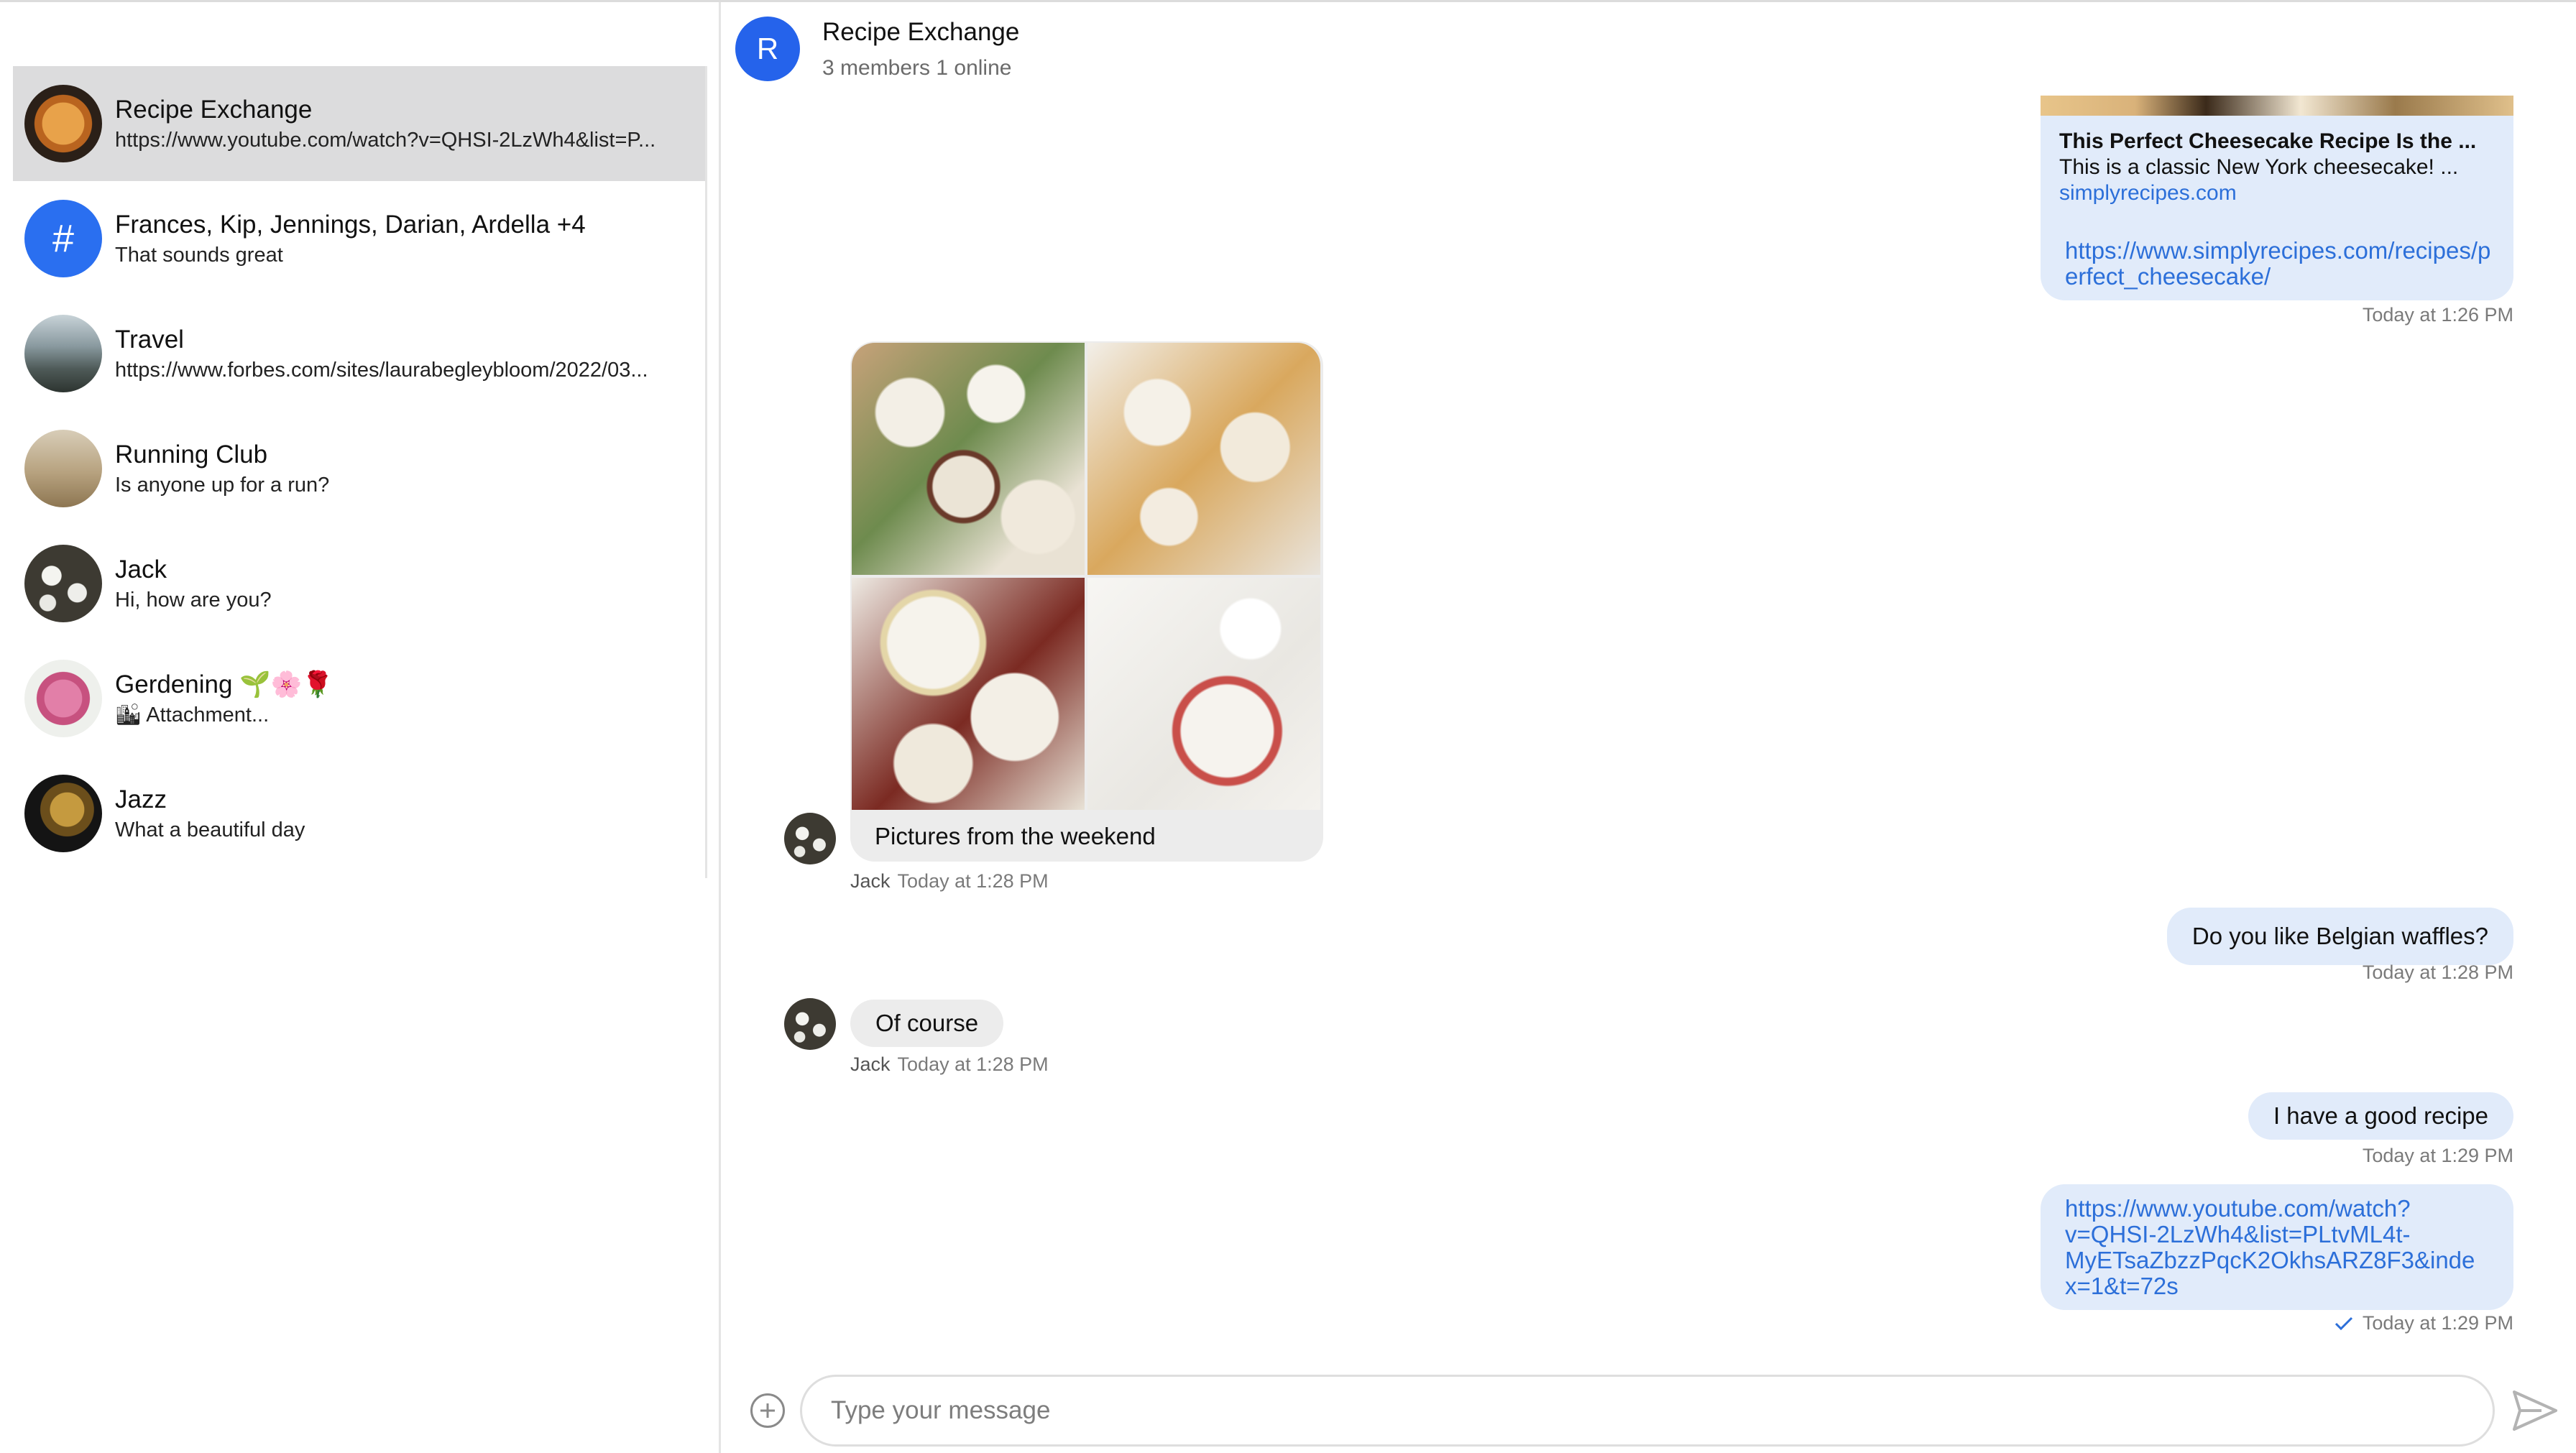 The width and height of the screenshot is (2576, 1453). I want to click on channel-avatar: R, so click(767, 49).